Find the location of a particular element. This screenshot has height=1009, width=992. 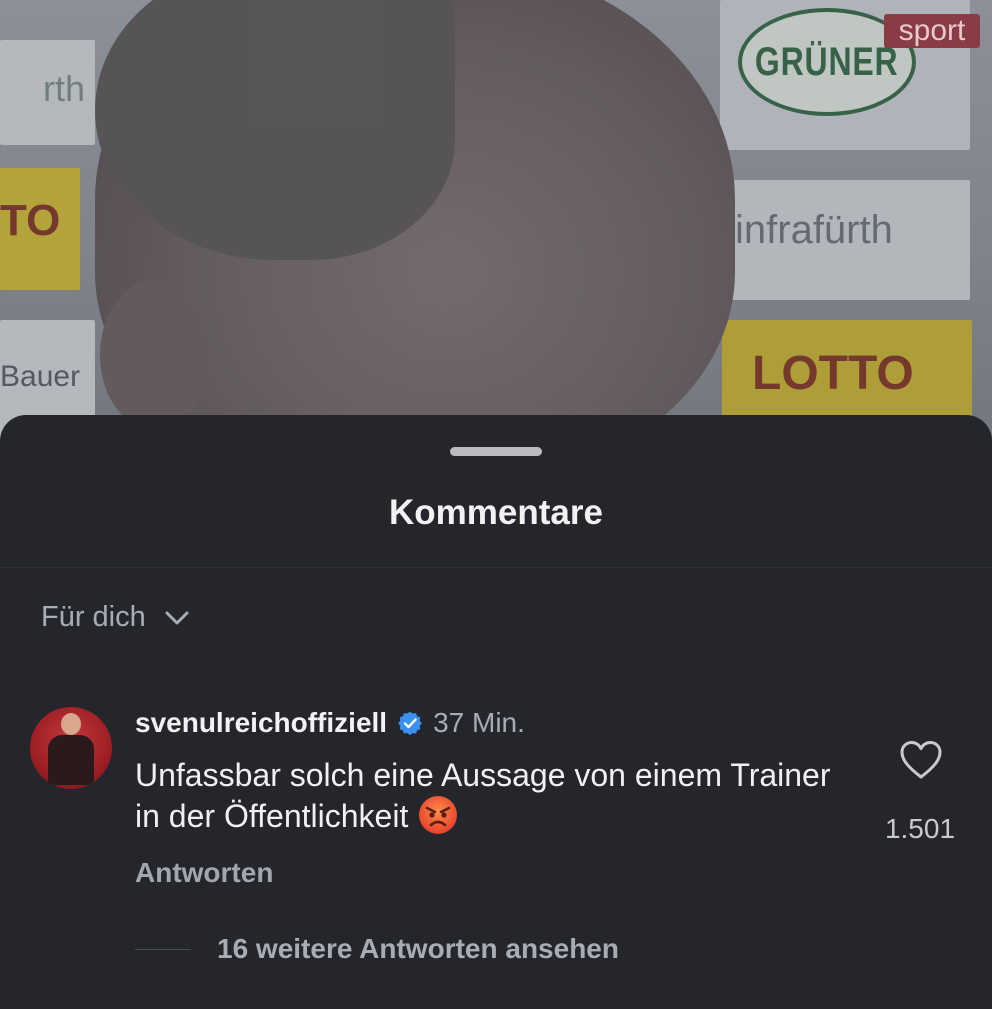

heart-icon is located at coordinates (921, 760).